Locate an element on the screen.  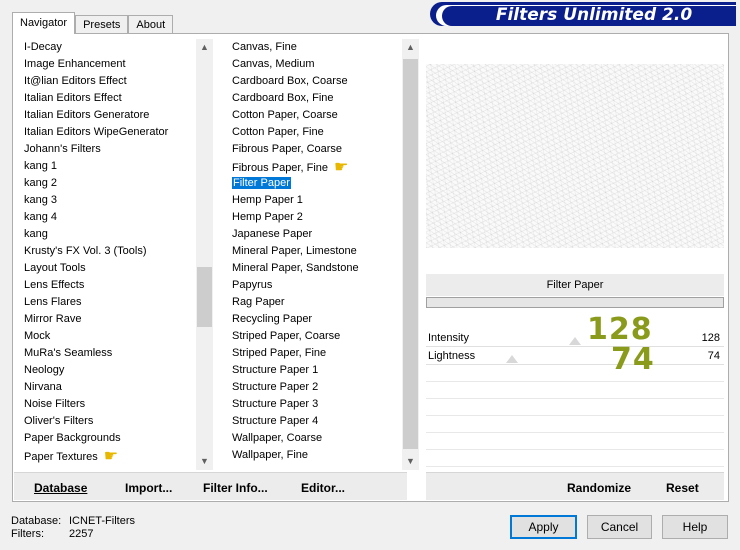
category-item: Lens Effects is located at coordinates (112, 285).